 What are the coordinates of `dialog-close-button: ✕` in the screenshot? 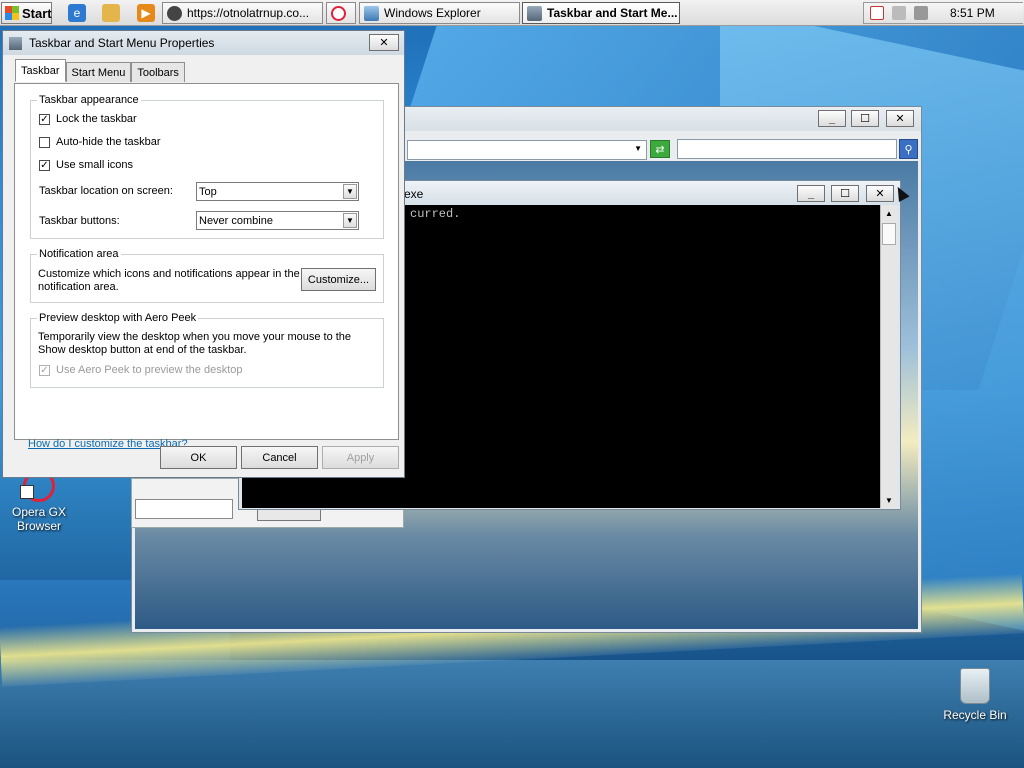 It's located at (384, 42).